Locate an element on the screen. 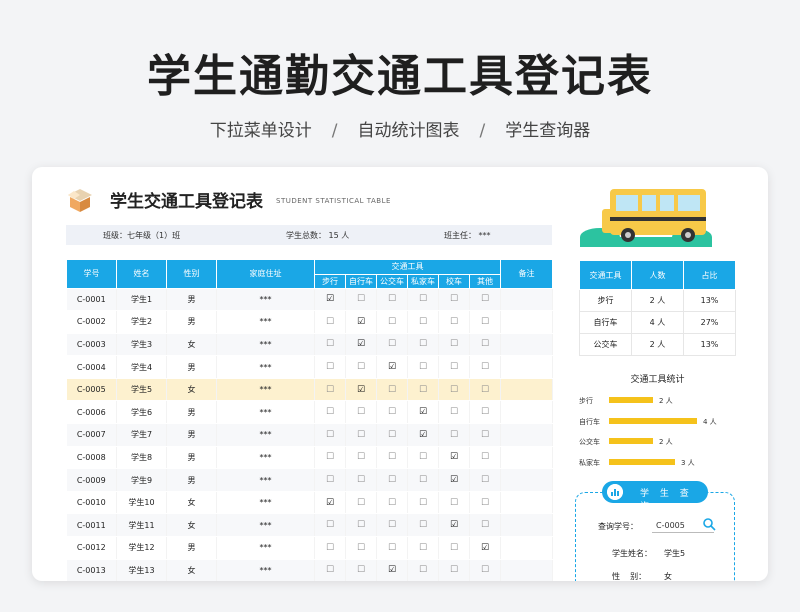 The height and width of the screenshot is (612, 800). cell-name: 学生11 is located at coordinates (141, 525).